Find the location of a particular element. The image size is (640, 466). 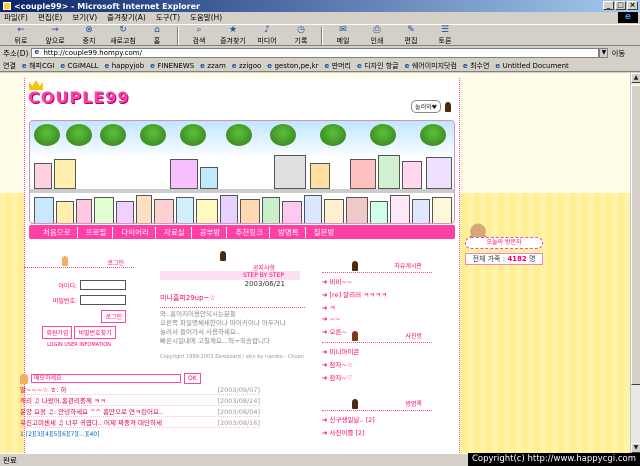

list-item: 비비~~ is located at coordinates (377, 281).